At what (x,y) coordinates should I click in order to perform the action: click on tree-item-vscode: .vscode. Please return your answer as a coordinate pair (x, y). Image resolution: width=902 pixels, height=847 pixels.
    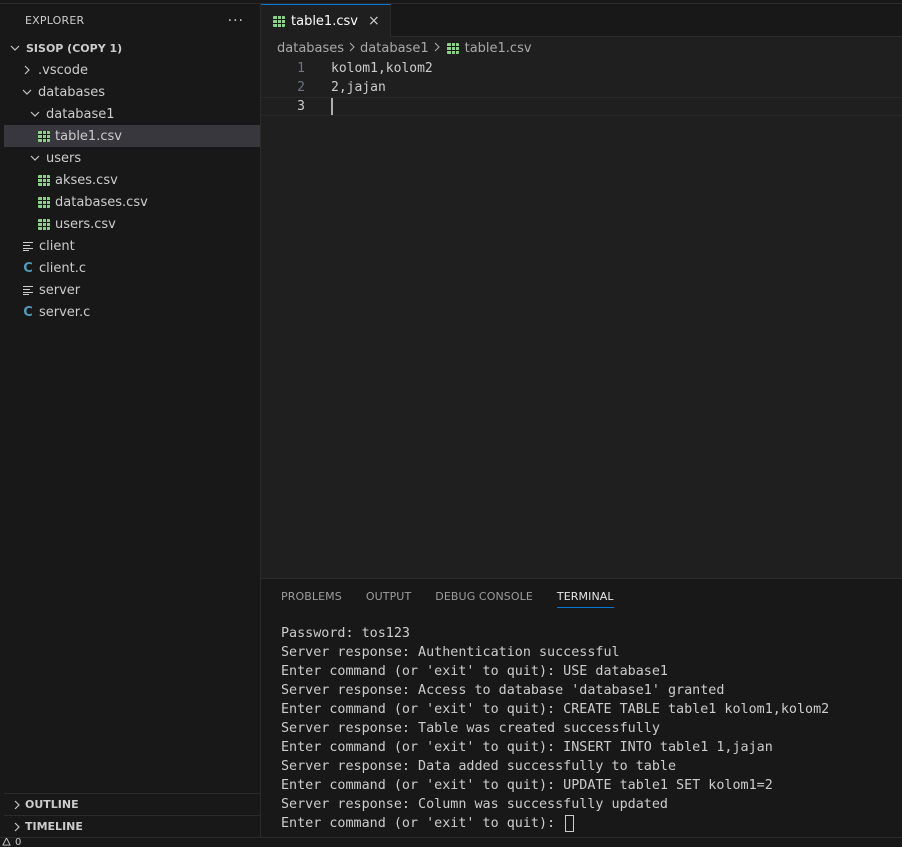
    Looking at the image, I should click on (132, 70).